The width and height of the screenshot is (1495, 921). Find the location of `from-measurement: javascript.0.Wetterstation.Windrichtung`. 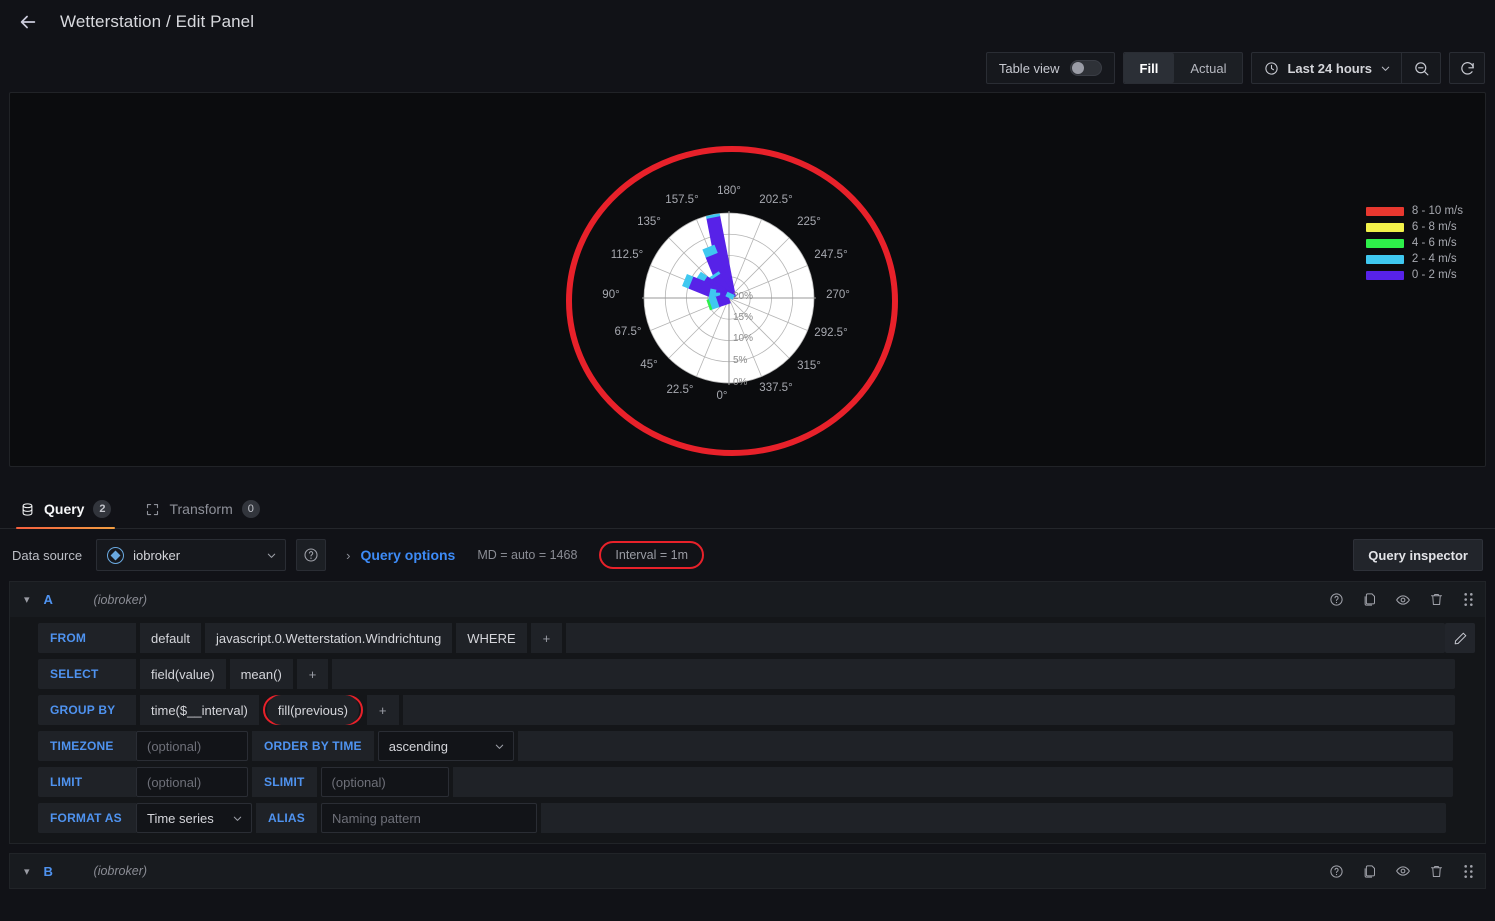

from-measurement: javascript.0.Wetterstation.Windrichtung is located at coordinates (329, 638).